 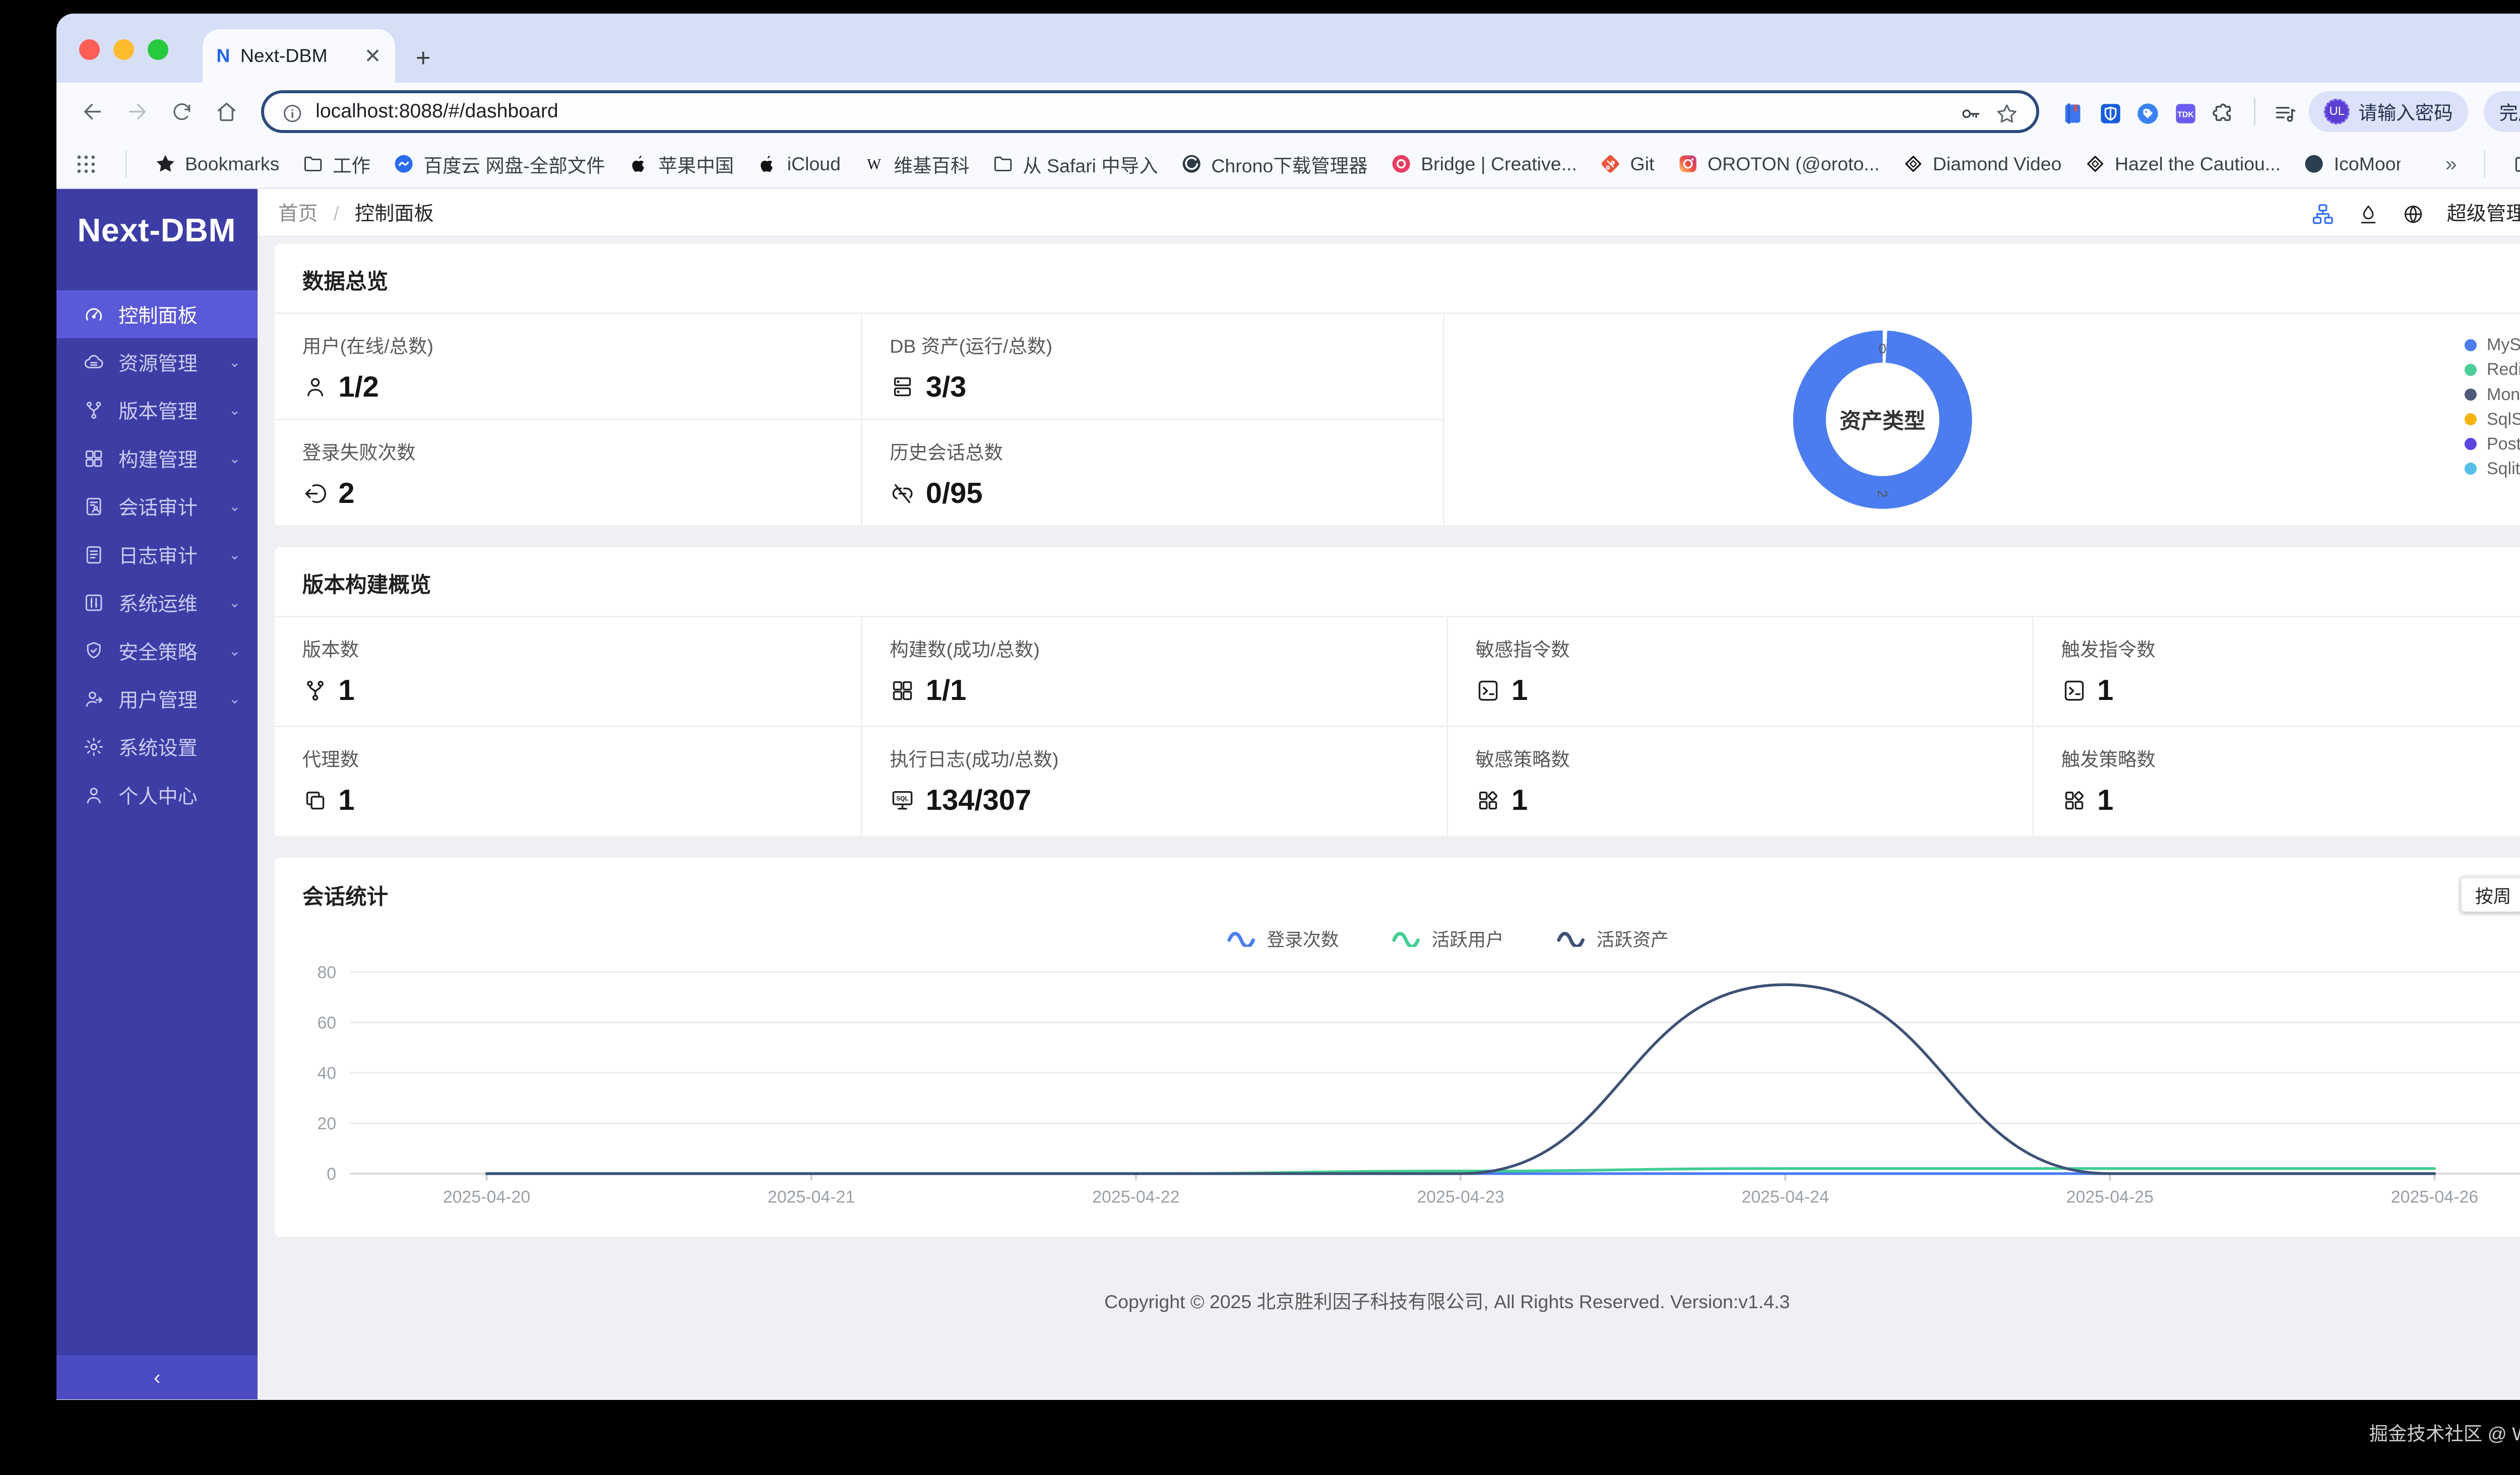 I want to click on period-toggle: 按周 按月, so click(x=2489, y=895).